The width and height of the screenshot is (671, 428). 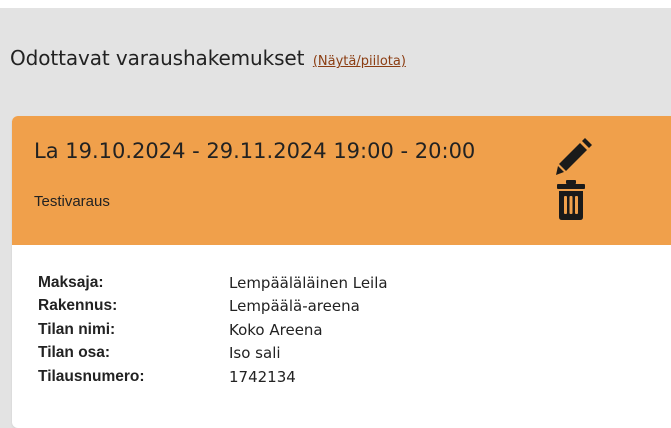 What do you see at coordinates (255, 151) in the screenshot?
I see `reservation-date-range: La 19.10.2024 - 29.11.2024 19:00 - 20:00` at bounding box center [255, 151].